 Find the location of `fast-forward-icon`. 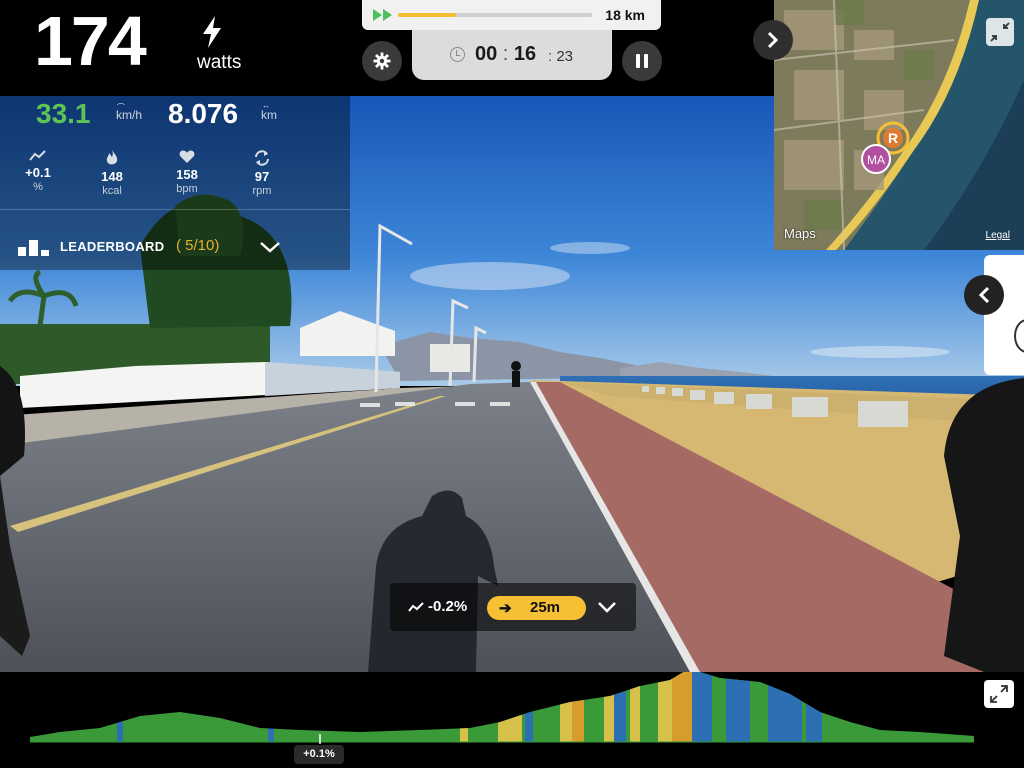

fast-forward-icon is located at coordinates (382, 15).